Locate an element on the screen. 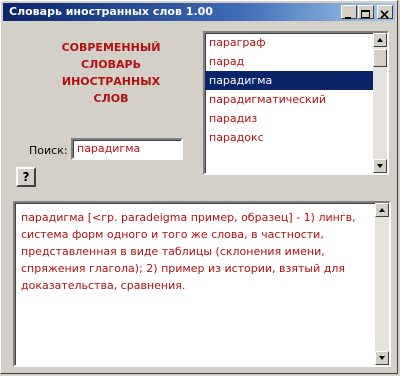 This screenshot has width=400, height=376. title-bar: Словарь иностранных слов 1.00 is located at coordinates (199, 12).